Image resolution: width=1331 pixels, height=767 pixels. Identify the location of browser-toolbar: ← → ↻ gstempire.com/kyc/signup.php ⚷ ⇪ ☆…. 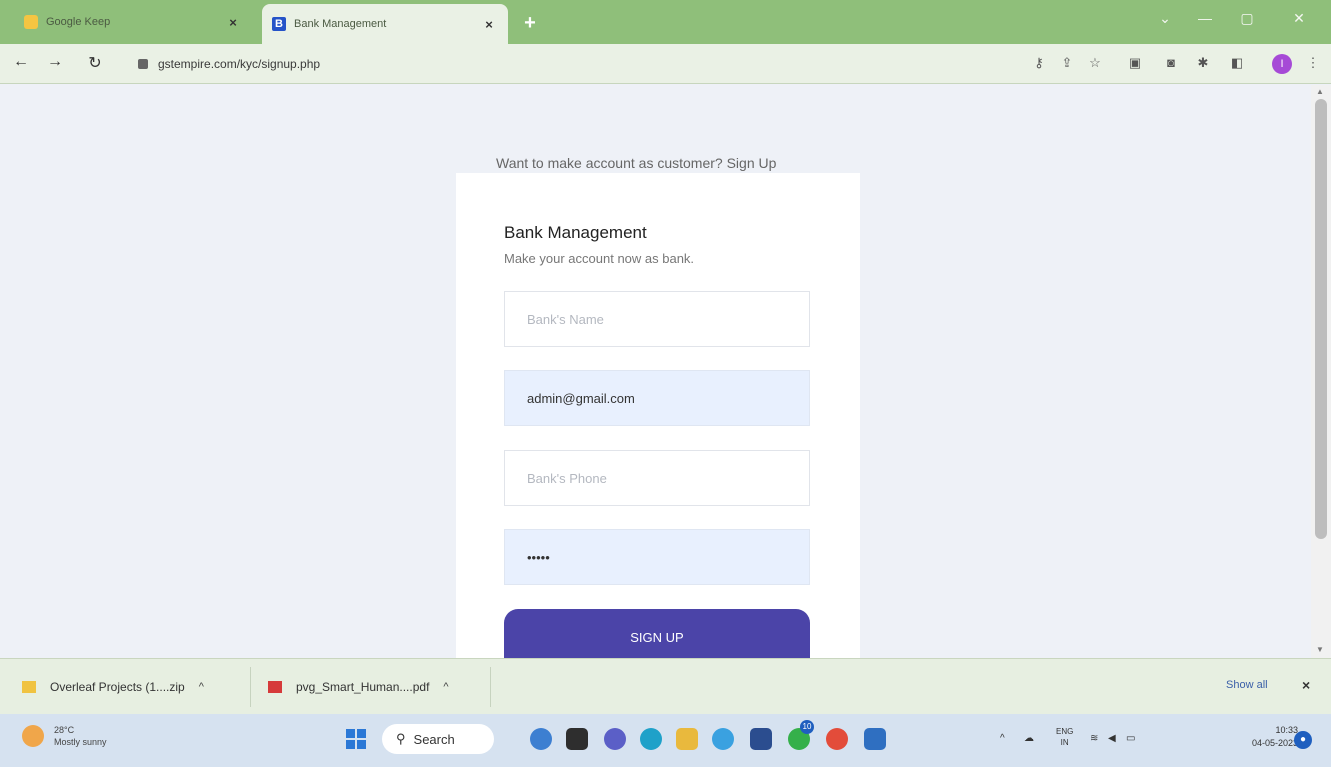
(665, 64).